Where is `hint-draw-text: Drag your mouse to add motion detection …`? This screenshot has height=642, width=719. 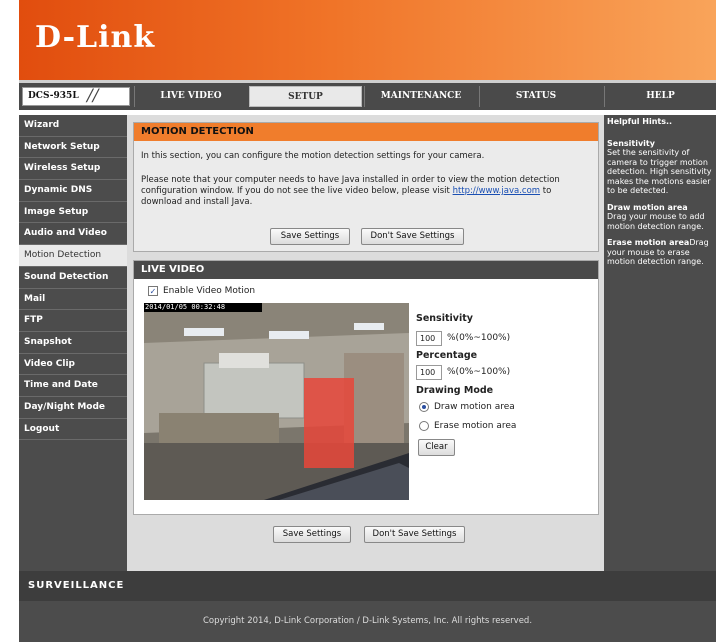
hint-draw-text: Drag your mouse to add motion detection … is located at coordinates (656, 221).